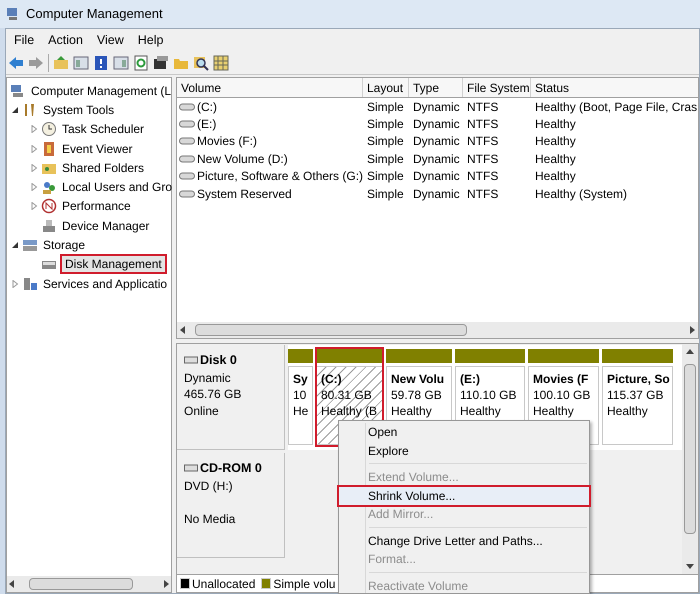 Image resolution: width=700 pixels, height=594 pixels. I want to click on table-cell-text: (E:), so click(206, 125).